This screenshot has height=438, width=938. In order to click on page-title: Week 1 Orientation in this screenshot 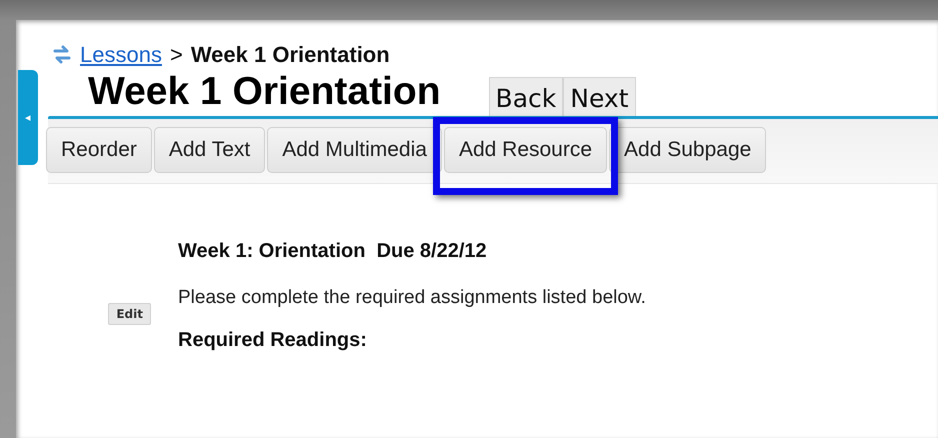, I will do `click(264, 92)`.